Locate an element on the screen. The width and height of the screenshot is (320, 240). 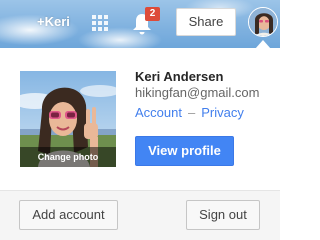
account-name: Keri Andersen is located at coordinates (179, 76).